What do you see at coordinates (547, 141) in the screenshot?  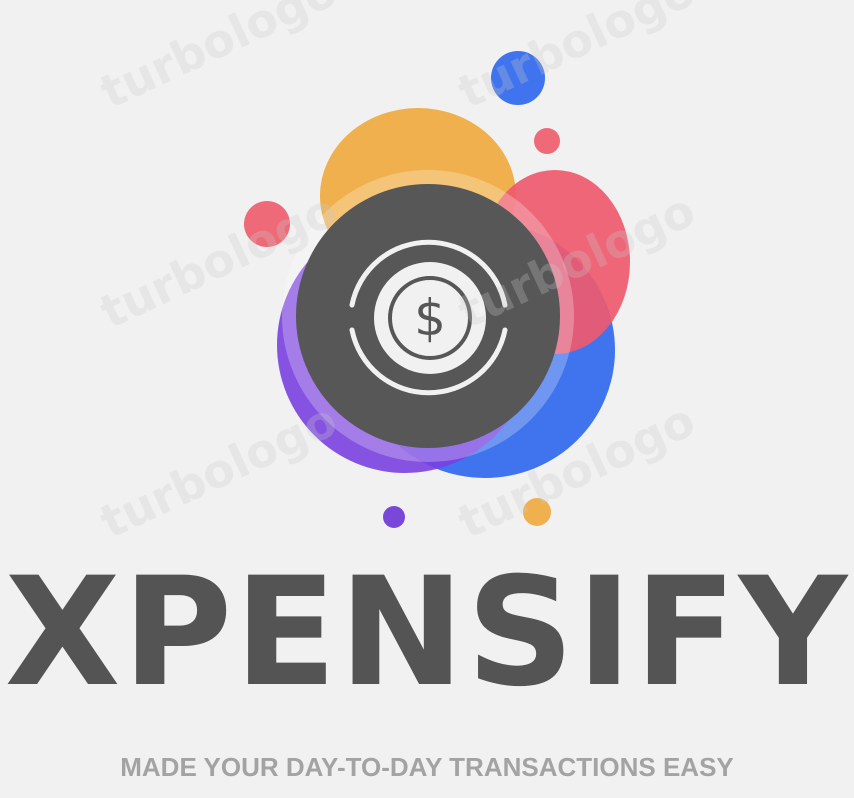 I see `pink-bubble-small` at bounding box center [547, 141].